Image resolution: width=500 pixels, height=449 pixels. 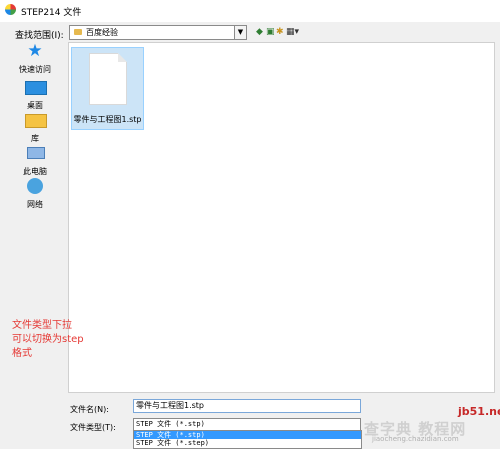 What do you see at coordinates (35, 69) in the screenshot?
I see `place-label: 快速访问` at bounding box center [35, 69].